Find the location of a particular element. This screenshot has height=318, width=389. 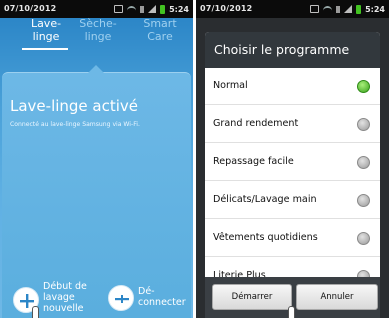

tab-seche-linge: Sèche- linge is located at coordinates (98, 30).